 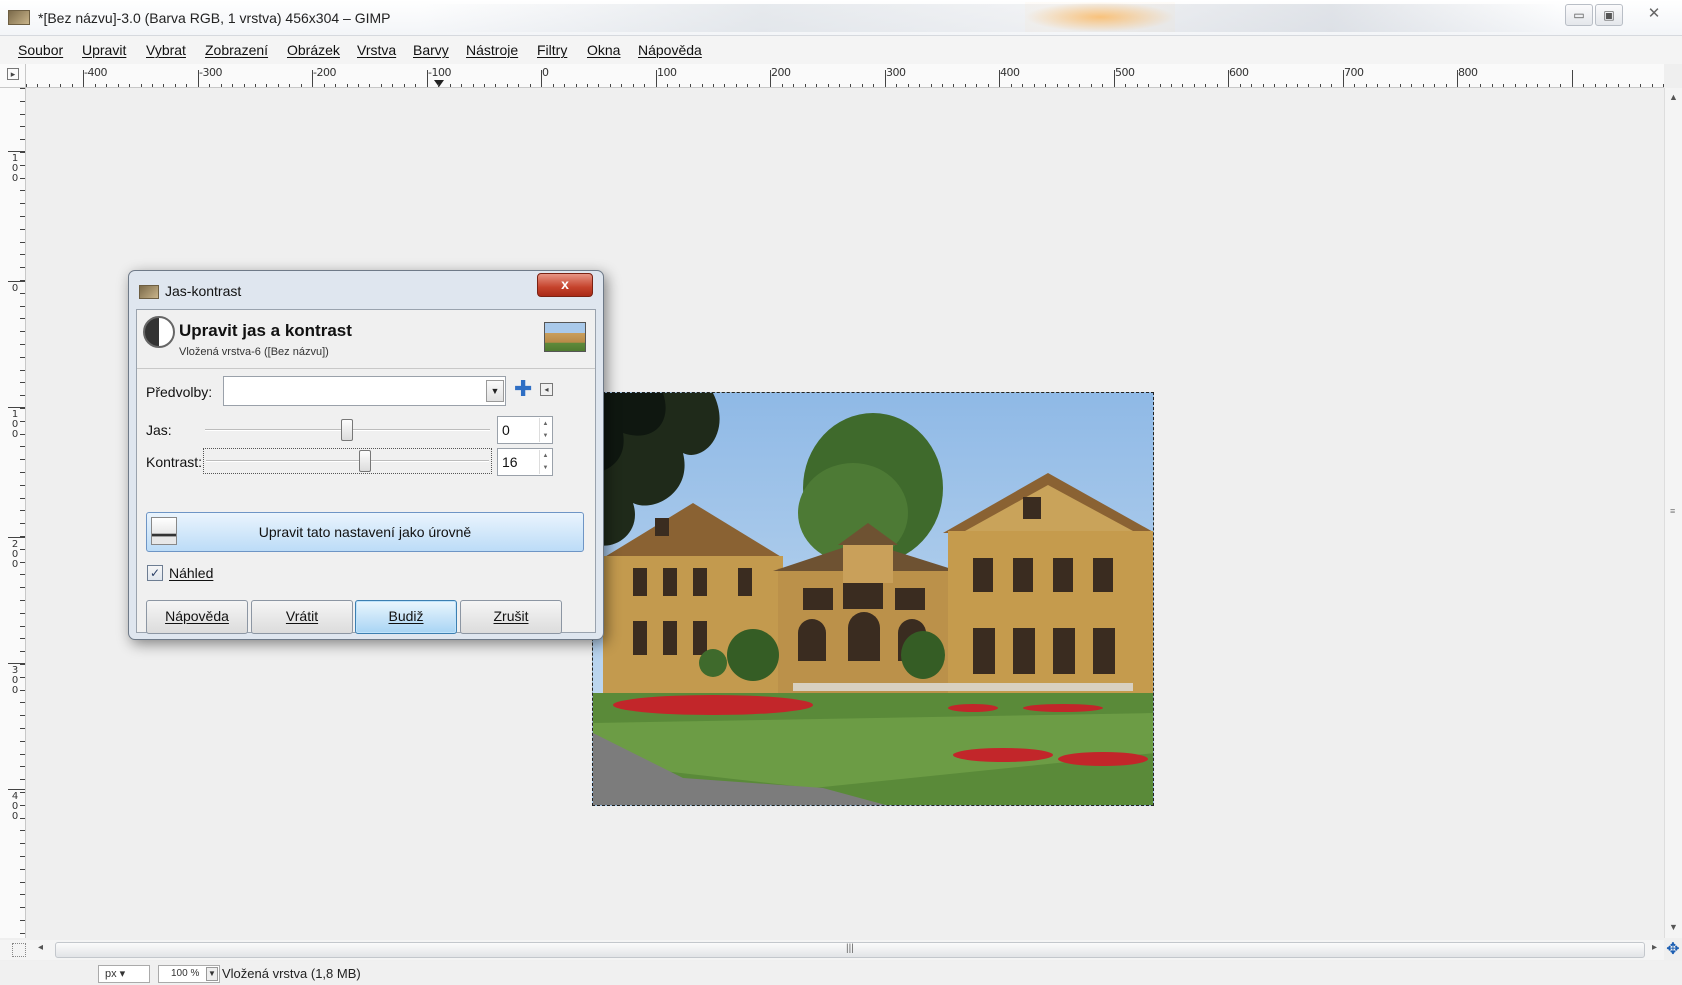 I want to click on menu-soubor: Soubor, so click(x=40, y=50).